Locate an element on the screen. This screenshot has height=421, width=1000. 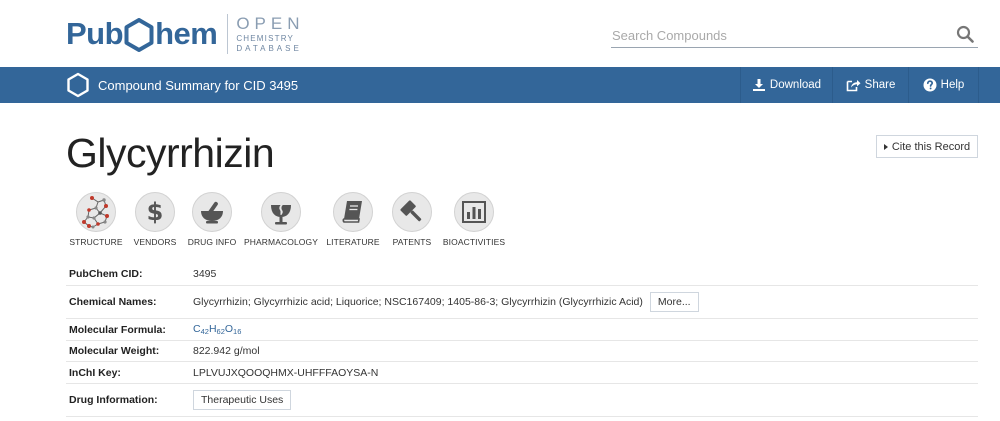
structure-icon is located at coordinates (96, 212).